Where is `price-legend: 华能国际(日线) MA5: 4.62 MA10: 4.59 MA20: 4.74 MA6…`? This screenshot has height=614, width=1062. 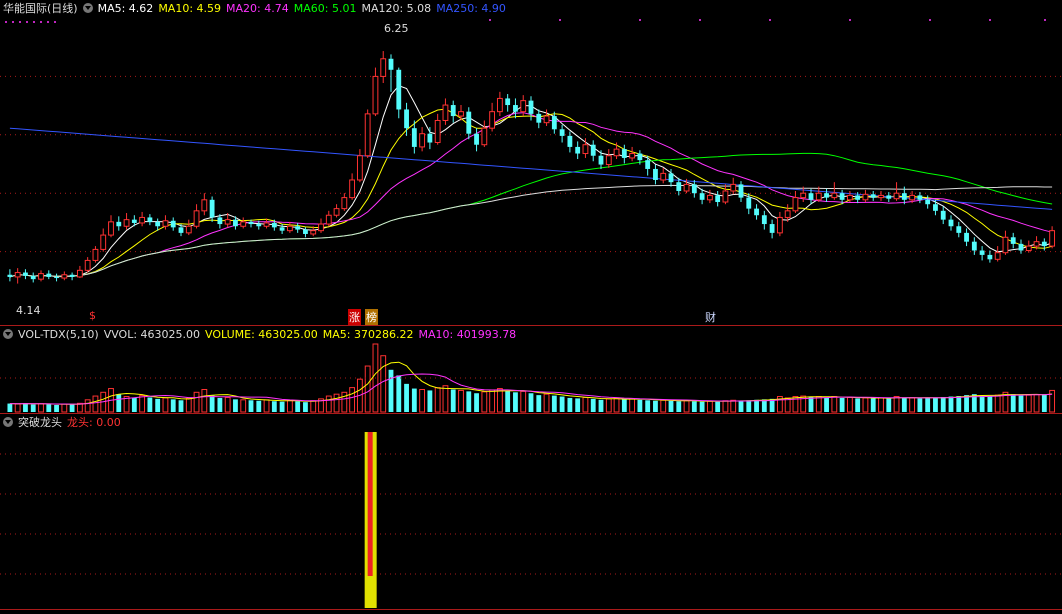 price-legend: 华能国际(日线) MA5: 4.62 MA10: 4.59 MA20: 4.74 MA6… is located at coordinates (259, 9).